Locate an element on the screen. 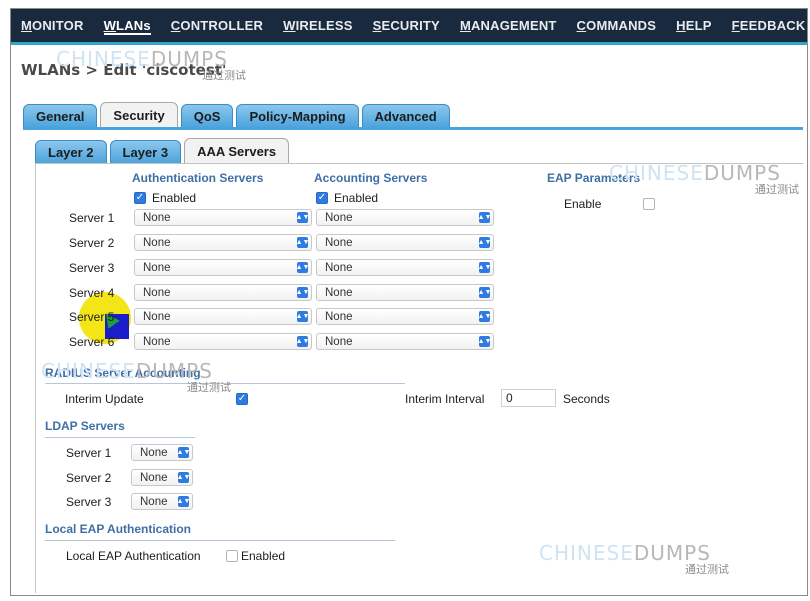 The width and height of the screenshot is (810, 601). acct-server-3-select: None ▲▼ is located at coordinates (405, 267).